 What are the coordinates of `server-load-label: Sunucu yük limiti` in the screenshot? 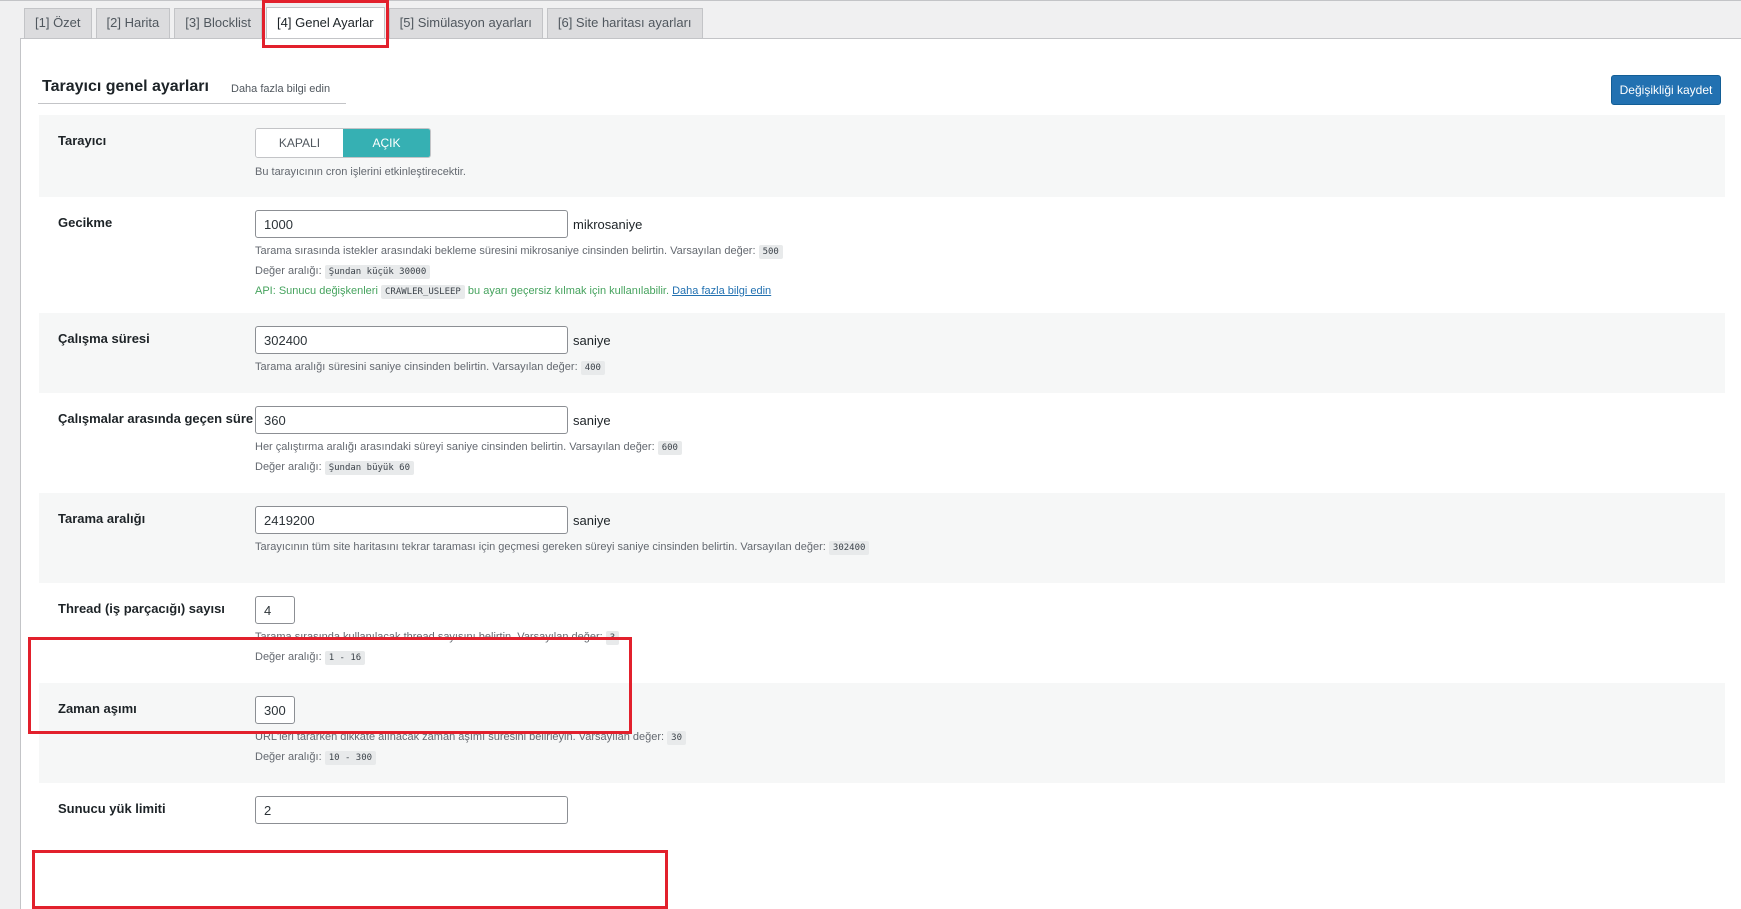 It's located at (112, 808).